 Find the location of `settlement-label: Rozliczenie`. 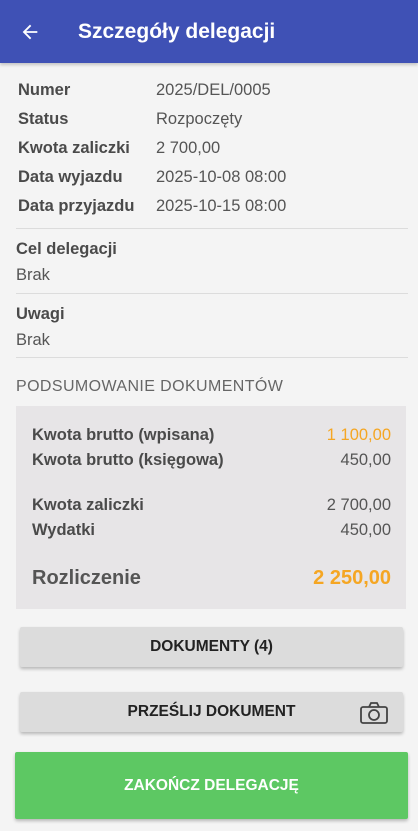

settlement-label: Rozliczenie is located at coordinates (86, 578).